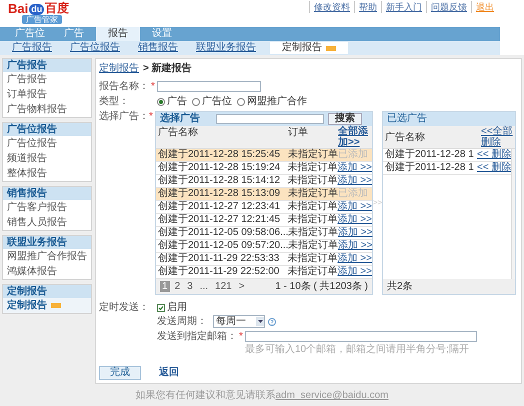 Image resolution: width=524 pixels, height=406 pixels. What do you see at coordinates (331, 7) in the screenshot?
I see `top-link: 修改资料` at bounding box center [331, 7].